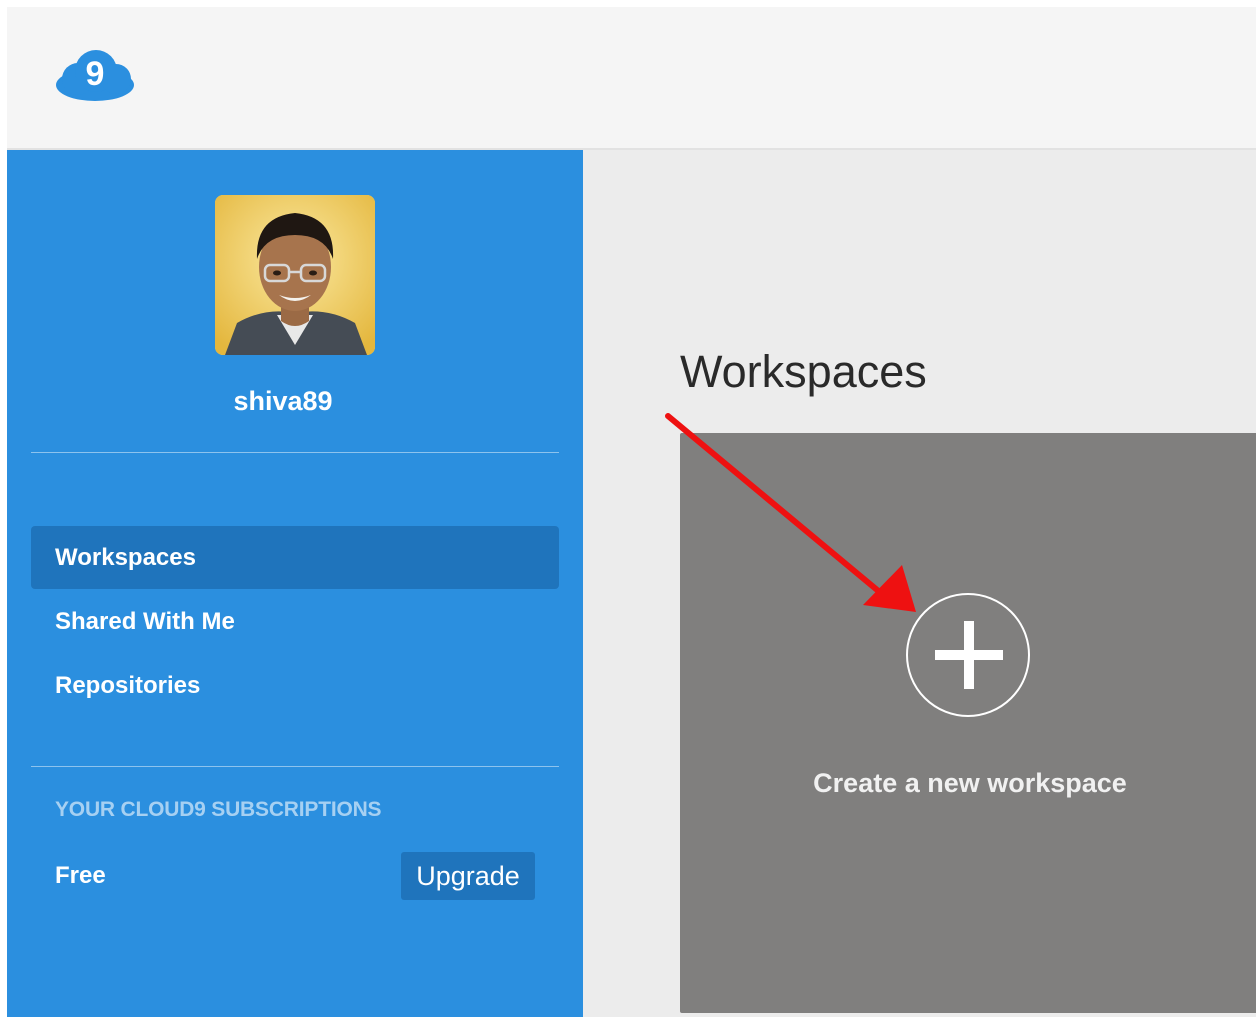  I want to click on upgrade-button: Upgrade, so click(468, 876).